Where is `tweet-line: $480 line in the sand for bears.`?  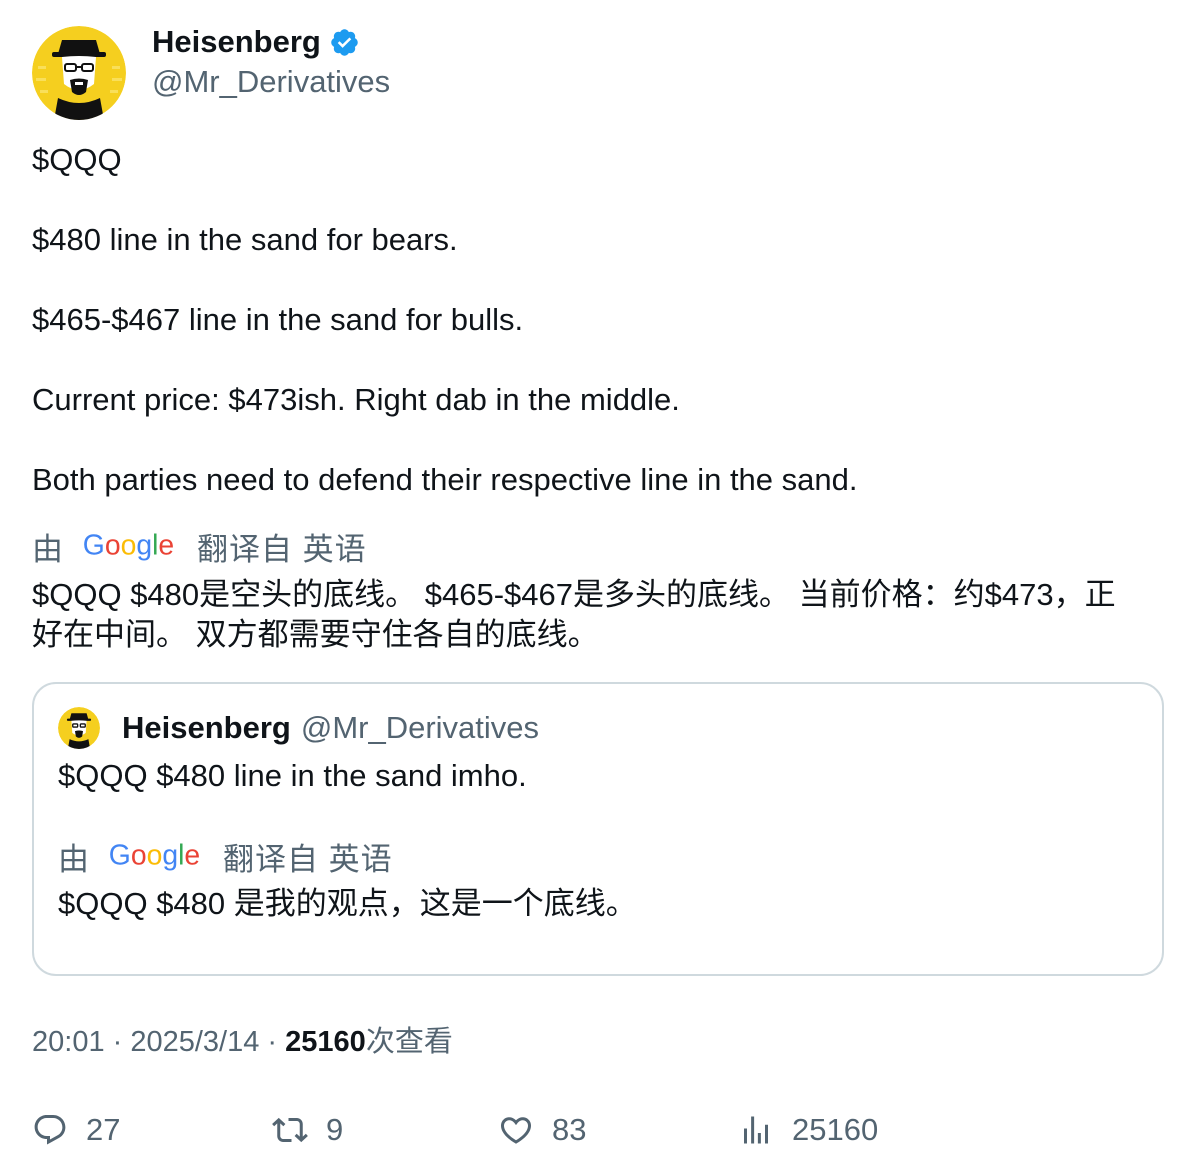
tweet-line: $480 line in the sand for bears. is located at coordinates (245, 239).